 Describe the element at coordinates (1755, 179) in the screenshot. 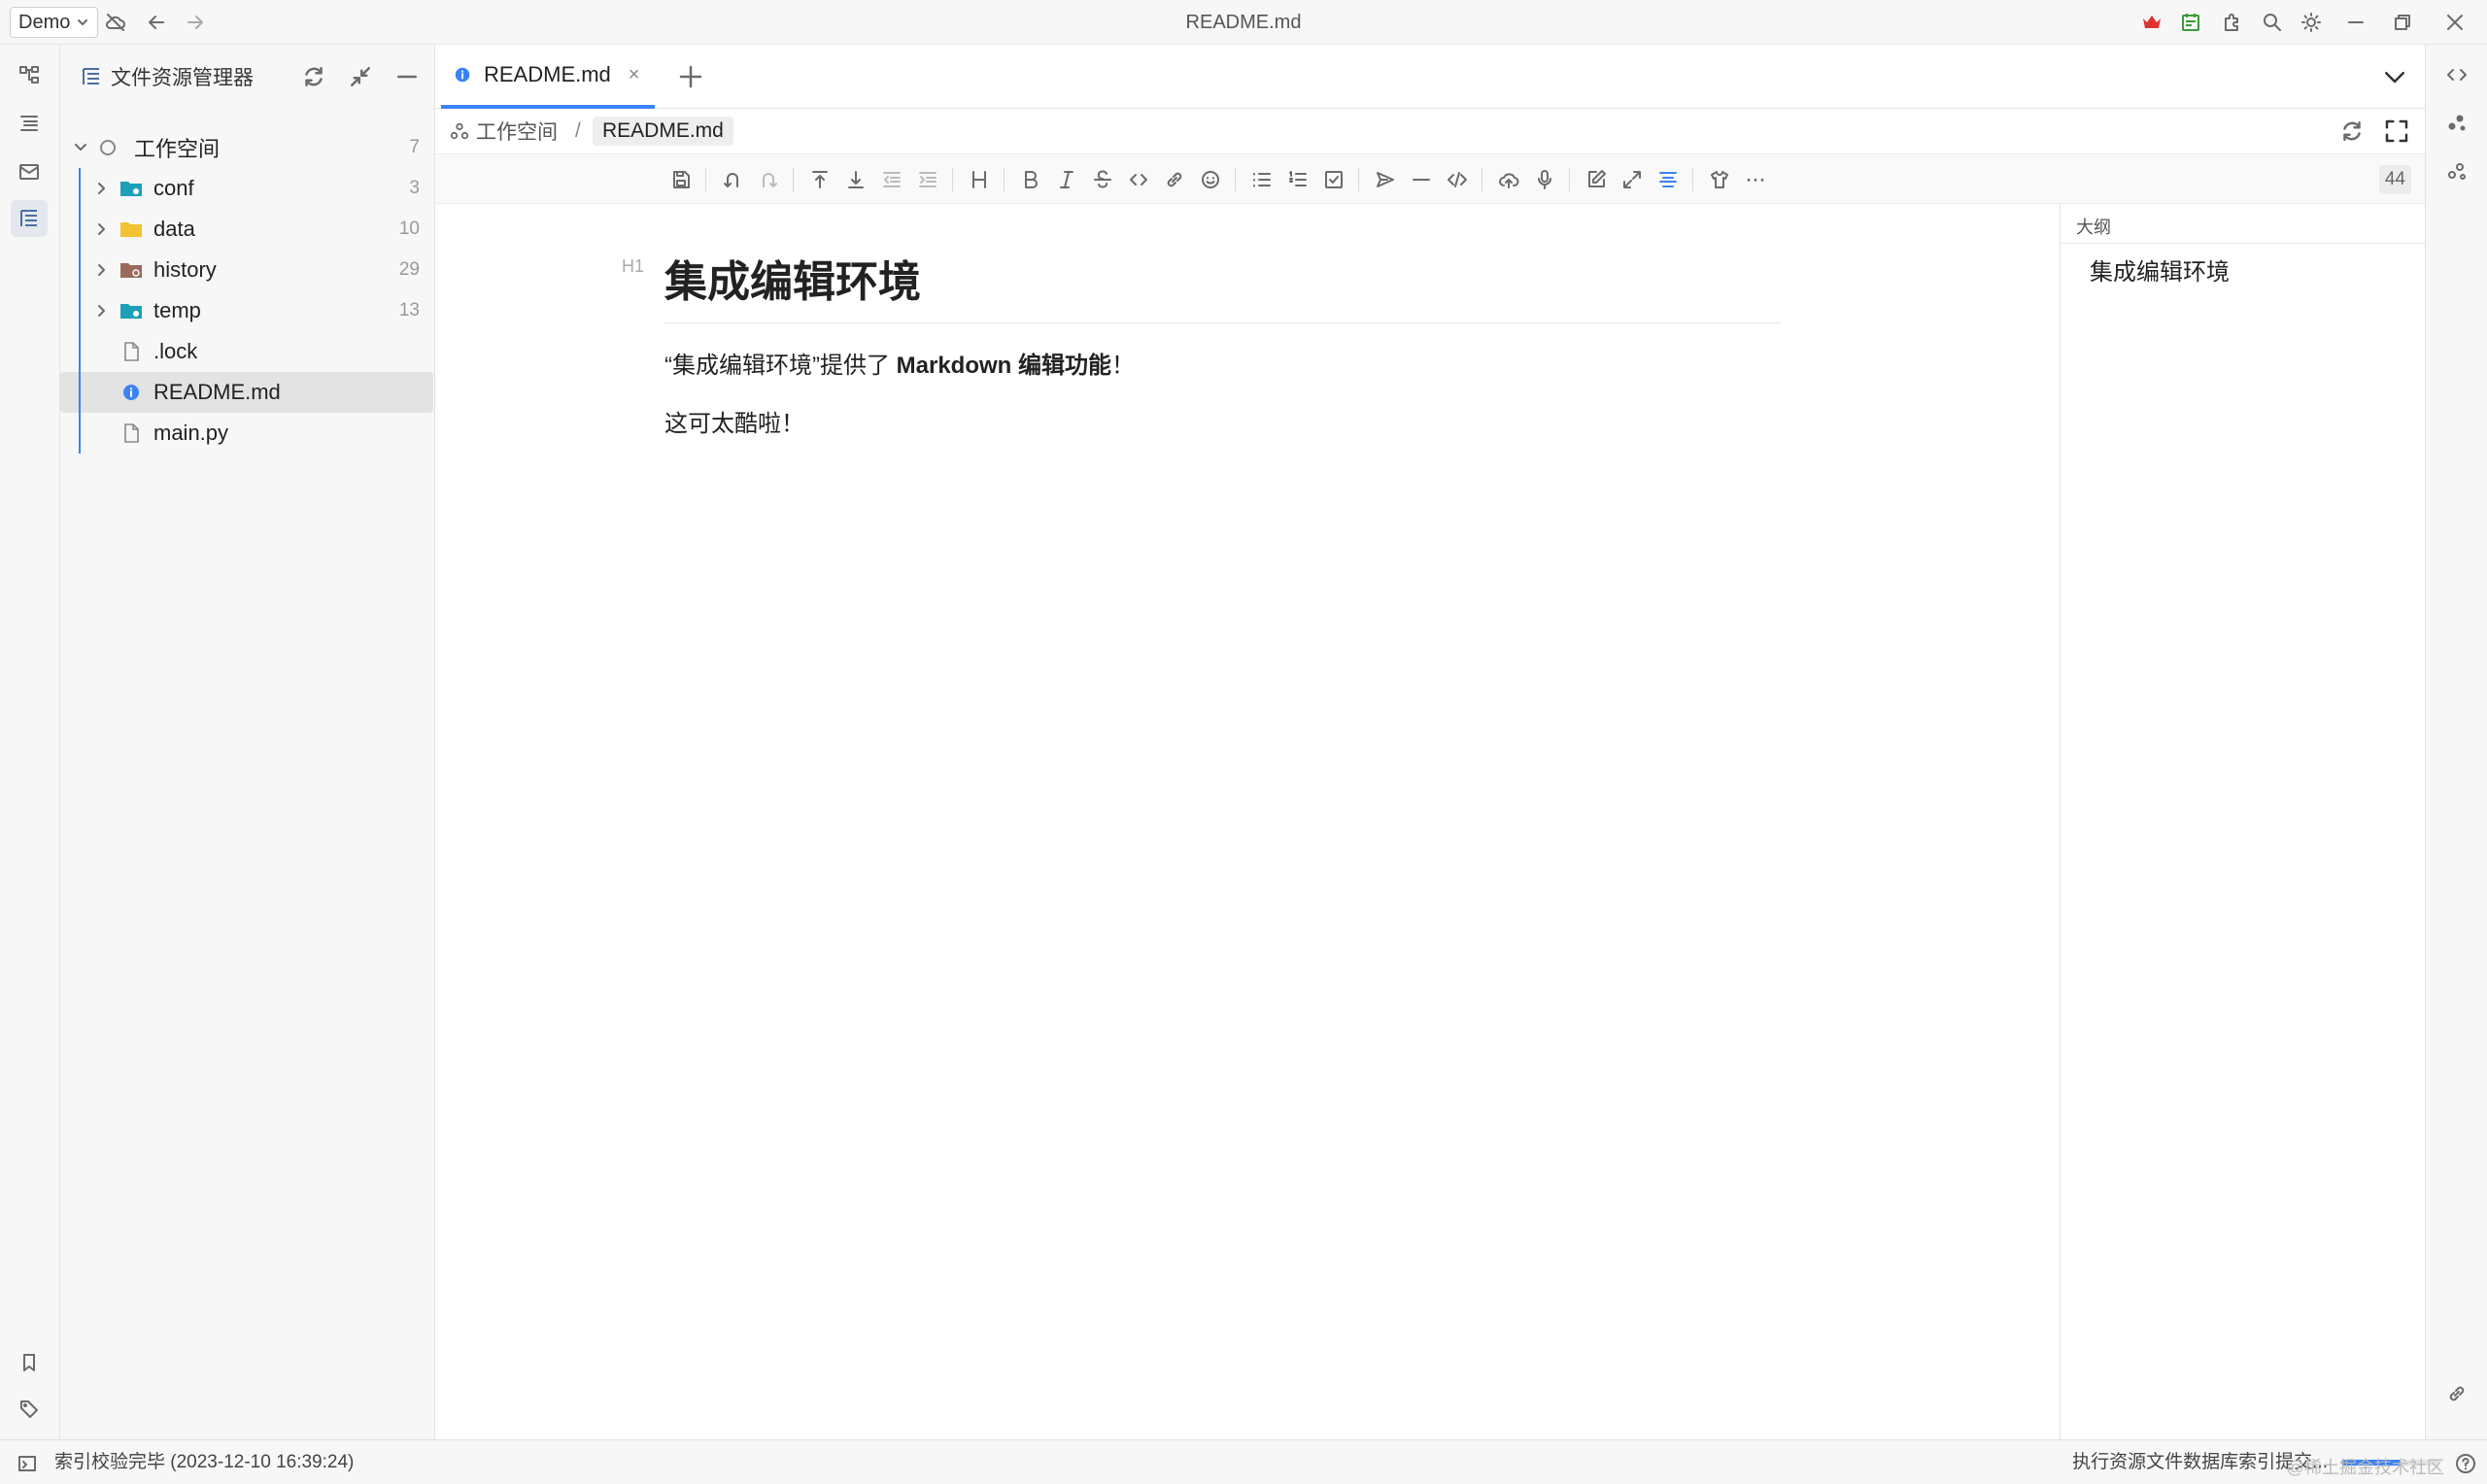

I see `more-icon` at that location.